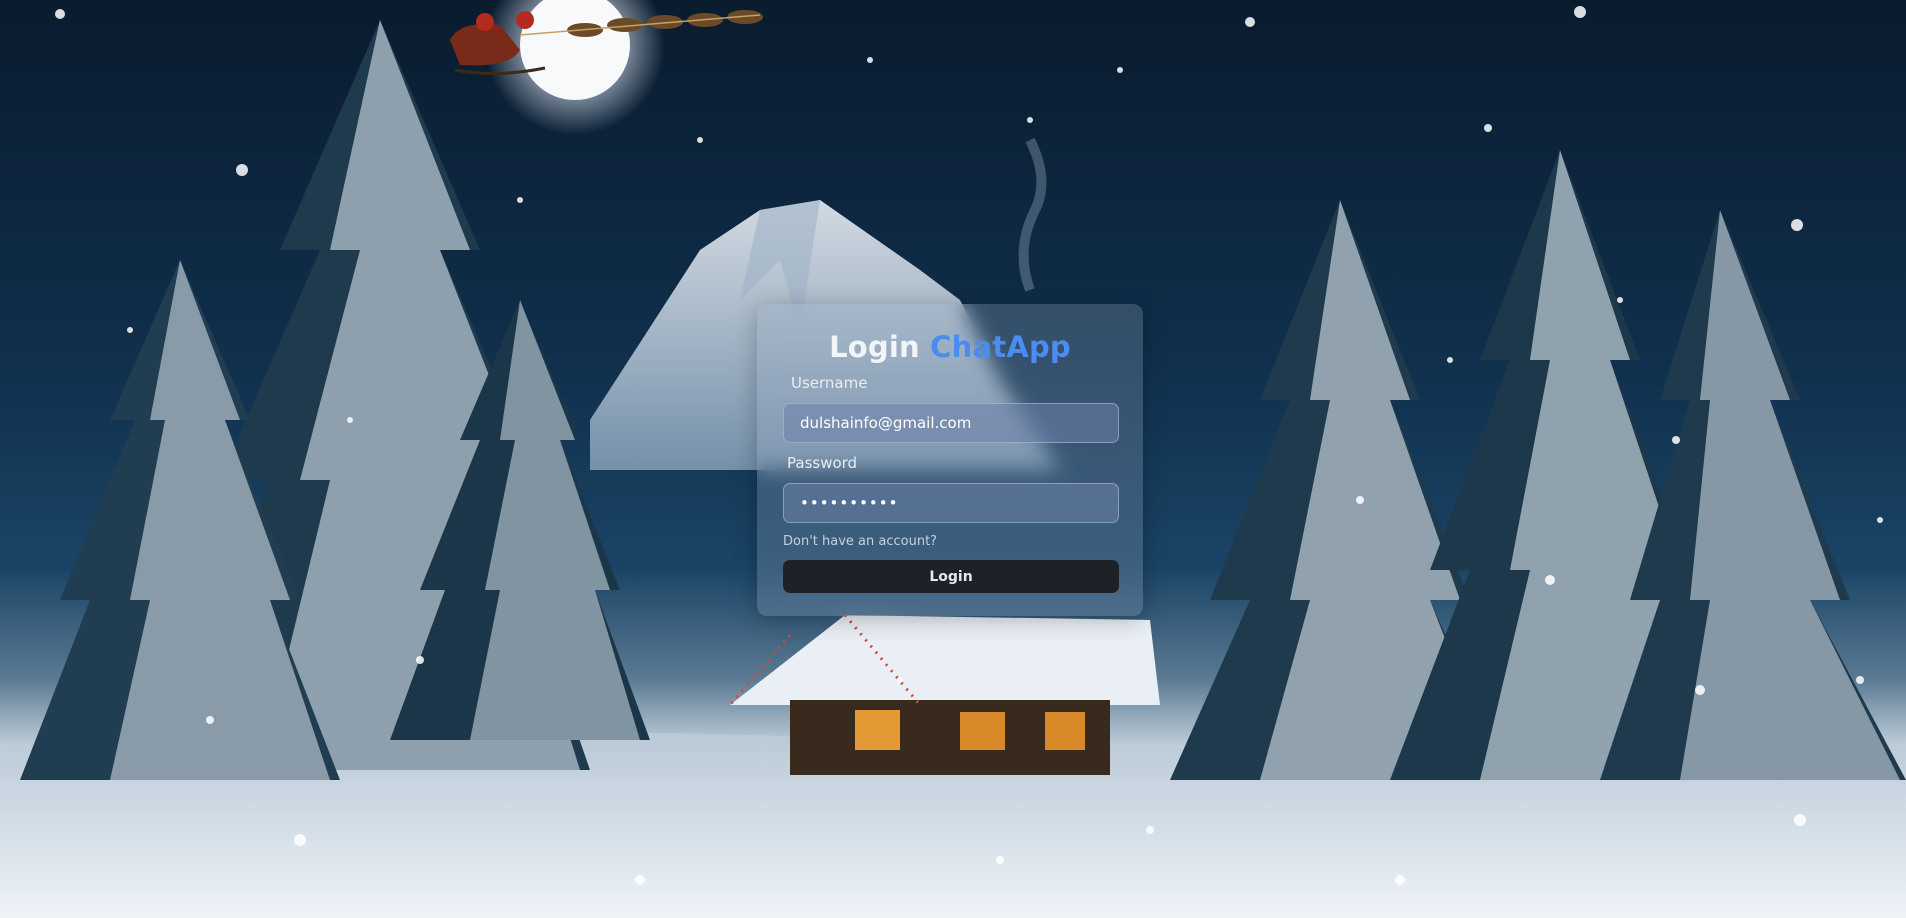 This screenshot has height=918, width=1906. Describe the element at coordinates (951, 423) in the screenshot. I see `username-input` at that location.